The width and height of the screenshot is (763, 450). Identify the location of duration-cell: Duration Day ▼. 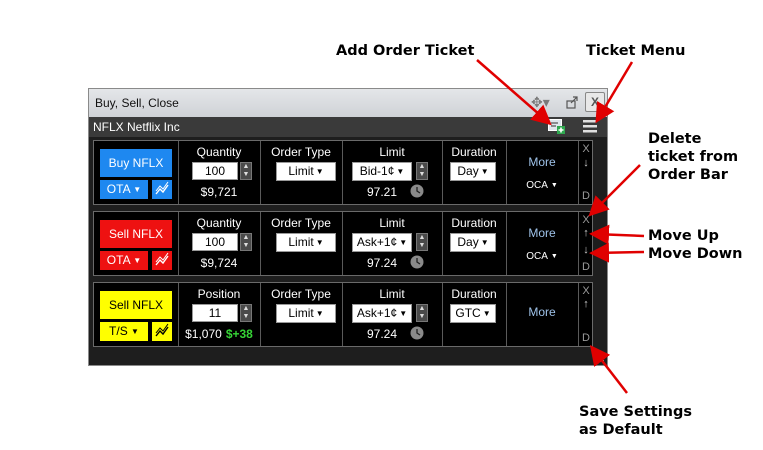
(474, 243).